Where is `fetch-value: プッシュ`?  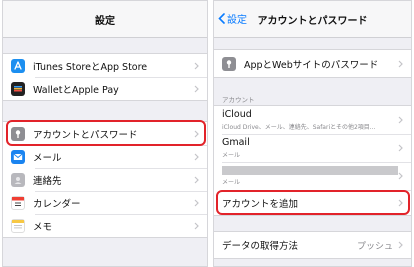
fetch-value: プッシュ is located at coordinates (374, 246).